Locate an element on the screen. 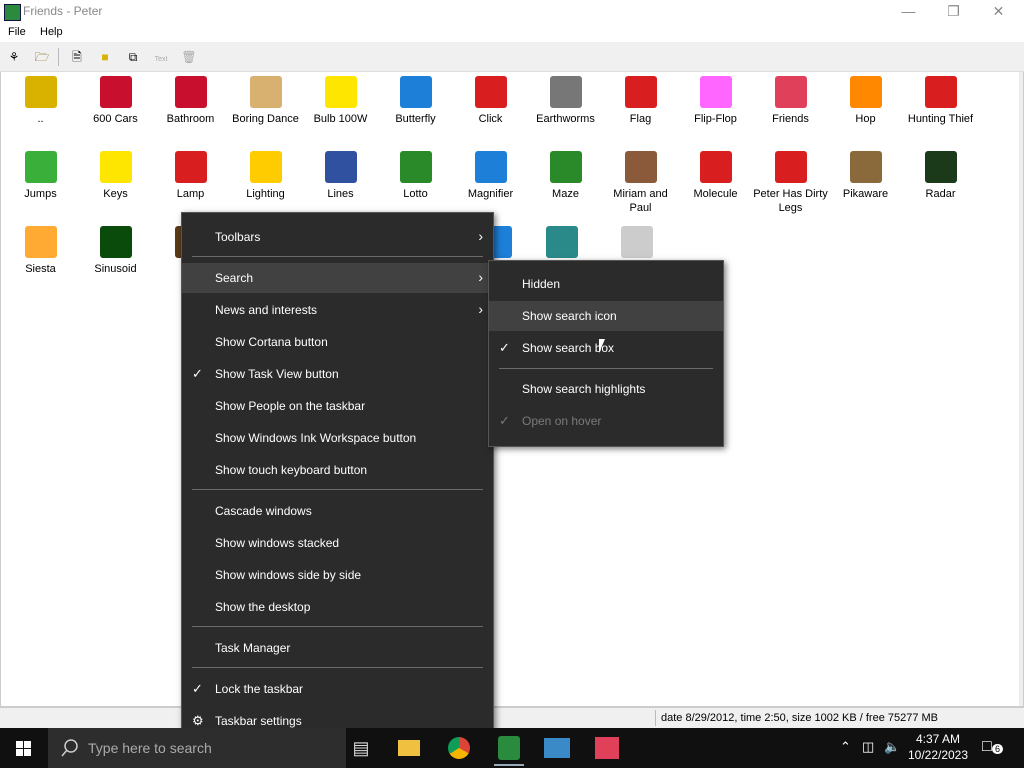  scrollbar is located at coordinates (1021, 389).